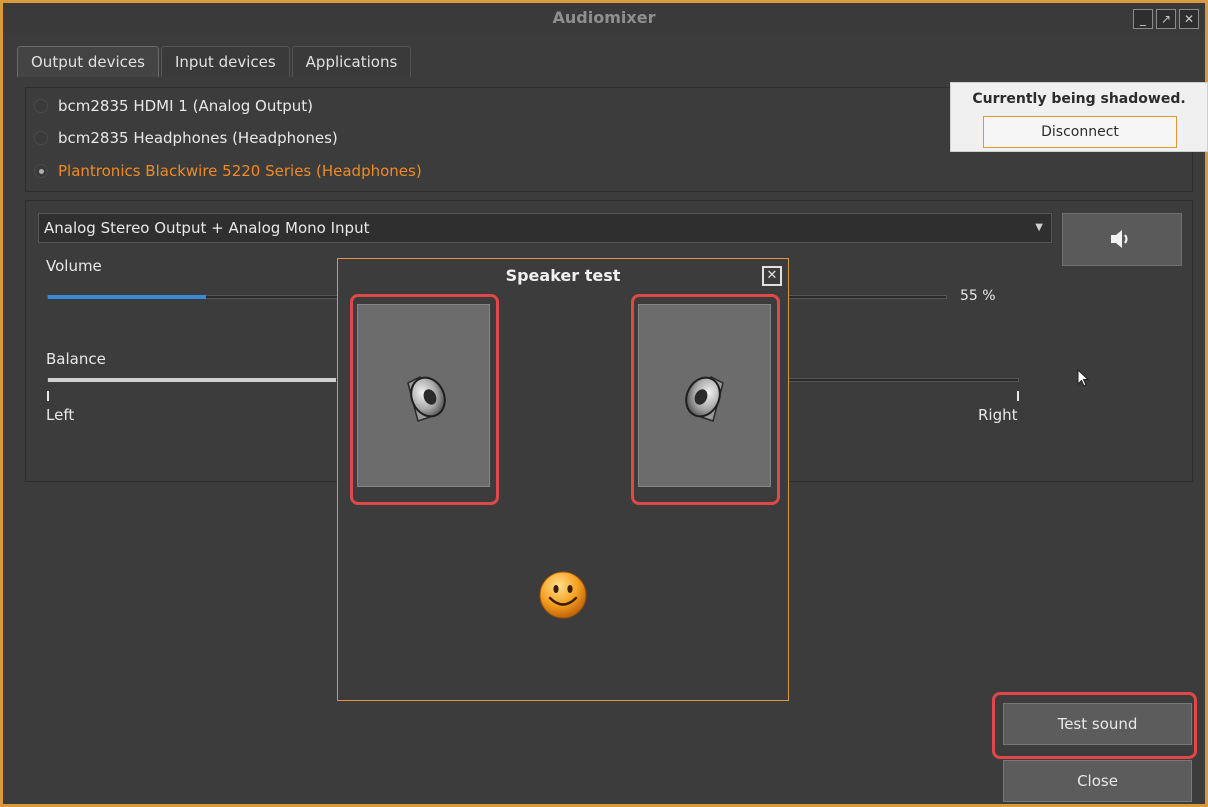 The width and height of the screenshot is (1208, 807). I want to click on balance-tick-right, so click(1018, 396).